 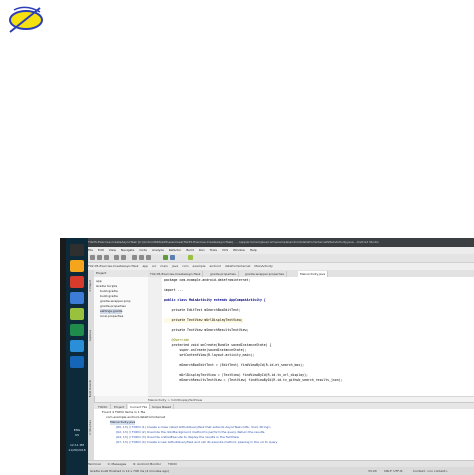 What do you see at coordinates (145, 266) in the screenshot?
I see `breadcrumb-item: app` at bounding box center [145, 266].